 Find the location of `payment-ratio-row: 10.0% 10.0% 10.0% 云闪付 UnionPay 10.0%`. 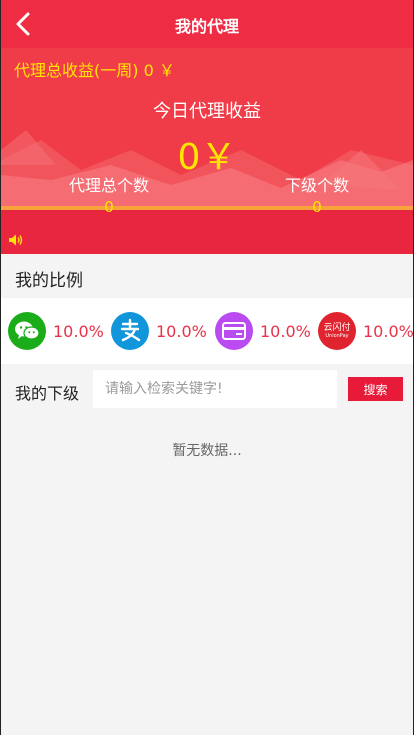

payment-ratio-row: 10.0% 10.0% 10.0% 云闪付 UnionPay 10.0% is located at coordinates (207, 331).